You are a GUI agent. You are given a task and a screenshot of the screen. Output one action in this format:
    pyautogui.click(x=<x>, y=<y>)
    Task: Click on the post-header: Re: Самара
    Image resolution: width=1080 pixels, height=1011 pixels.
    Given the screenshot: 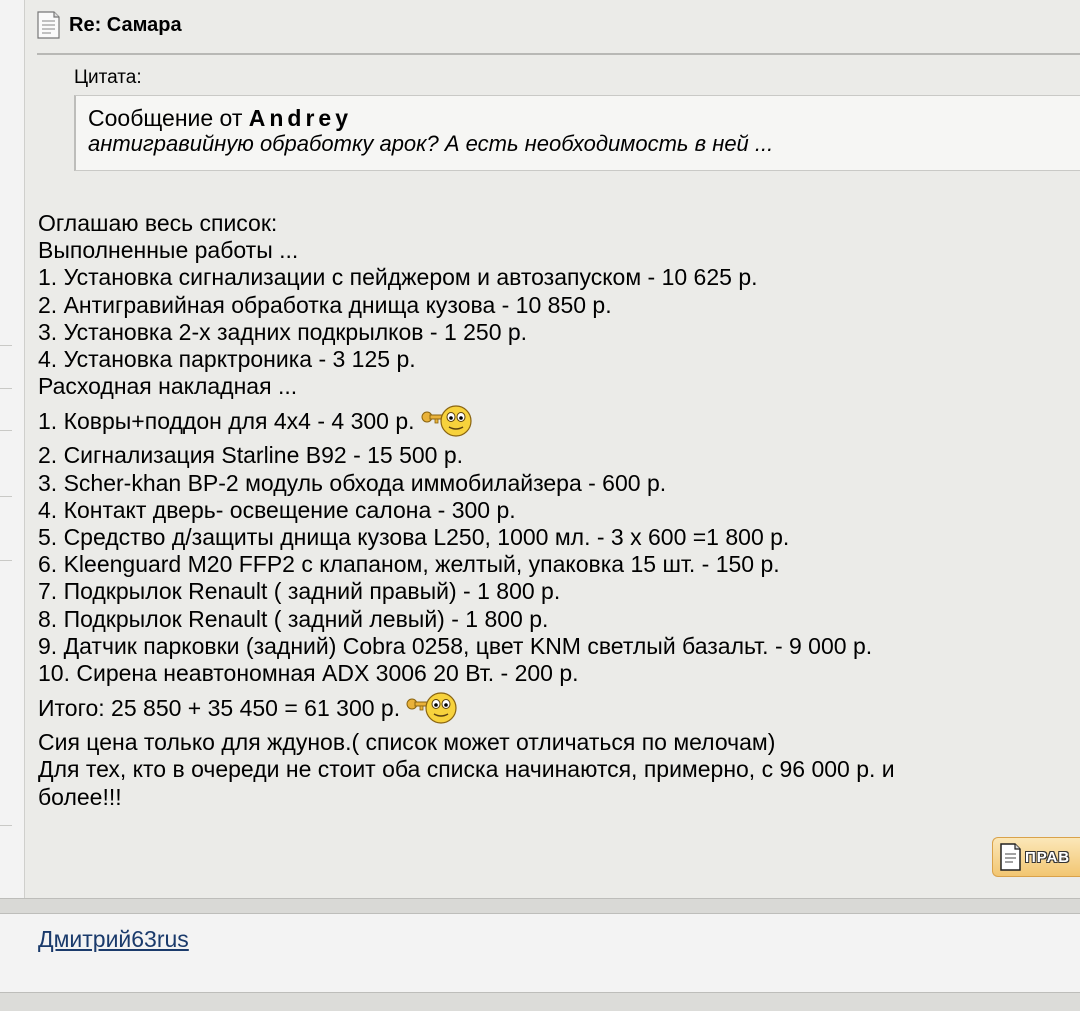 What is the action you would take?
    pyautogui.click(x=108, y=25)
    